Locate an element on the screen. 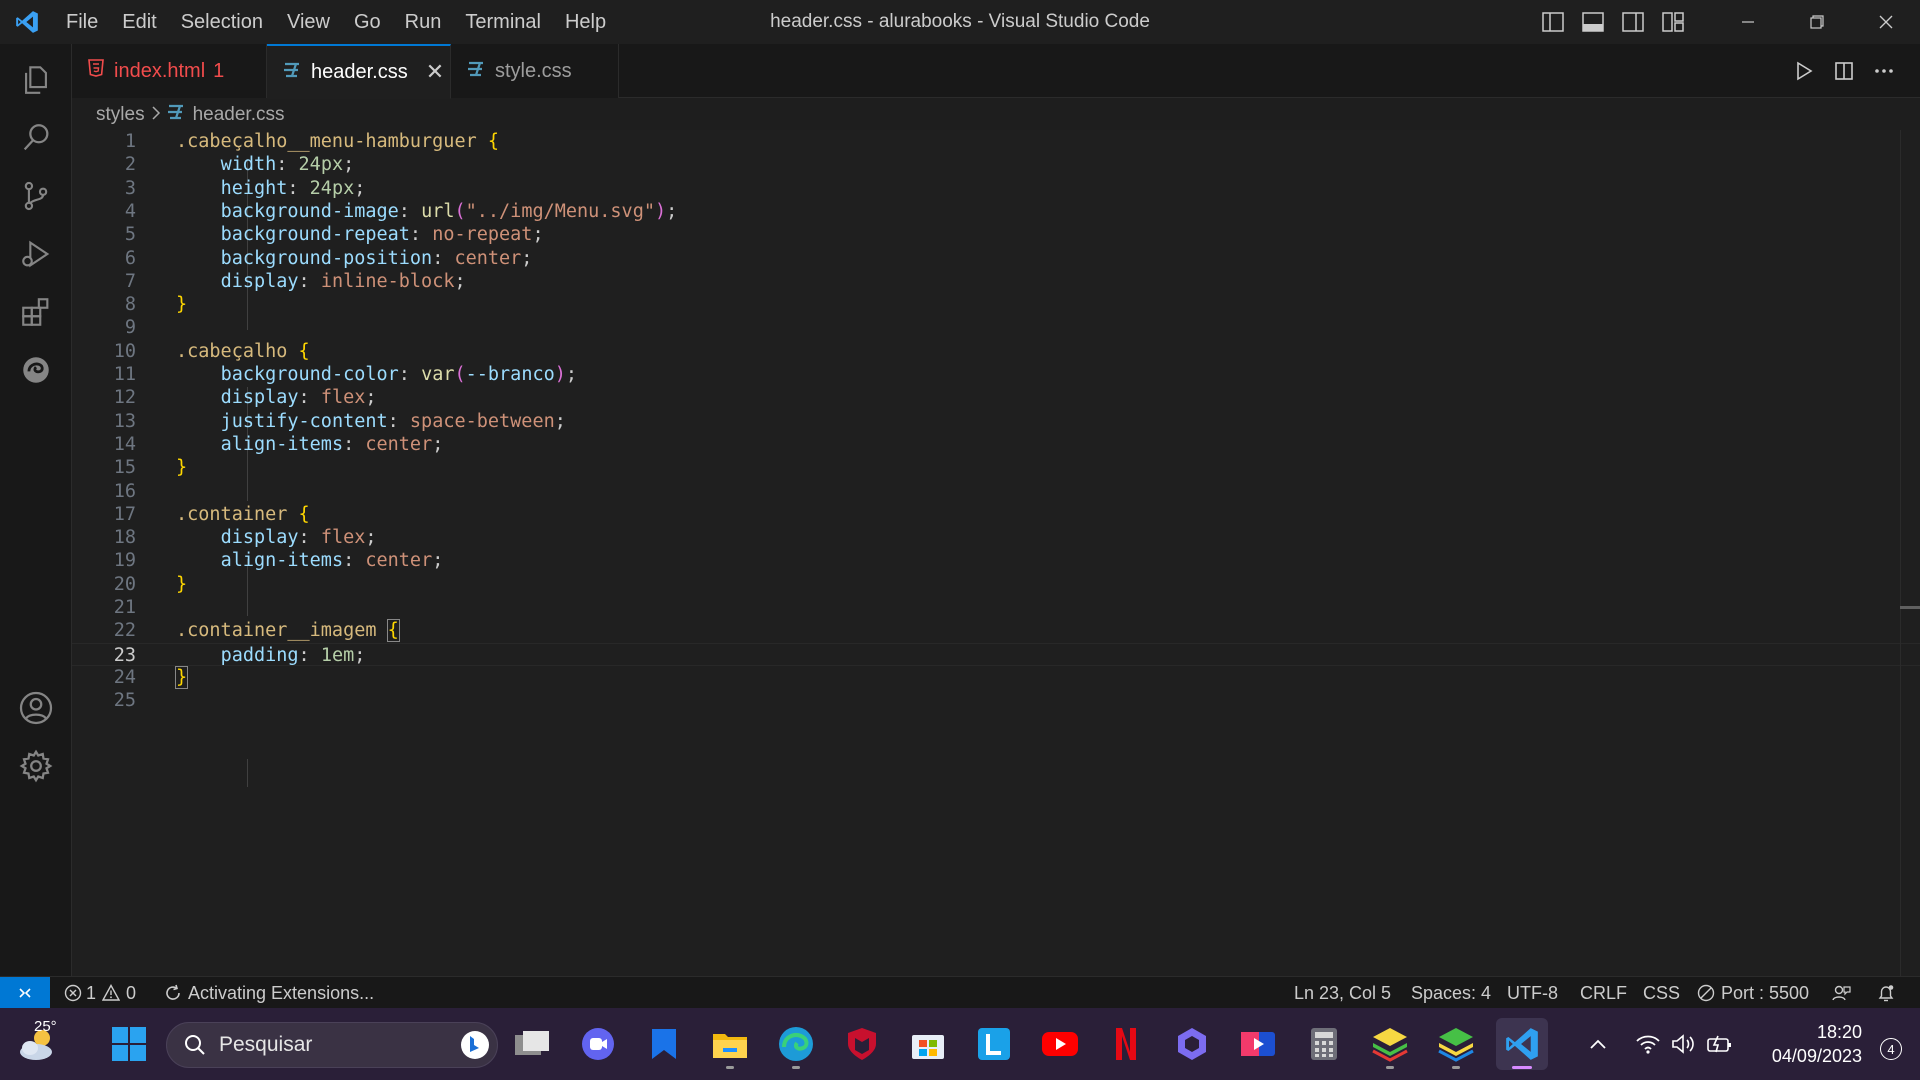 Image resolution: width=1920 pixels, height=1080 pixels. code-line: 25 is located at coordinates (996, 700).